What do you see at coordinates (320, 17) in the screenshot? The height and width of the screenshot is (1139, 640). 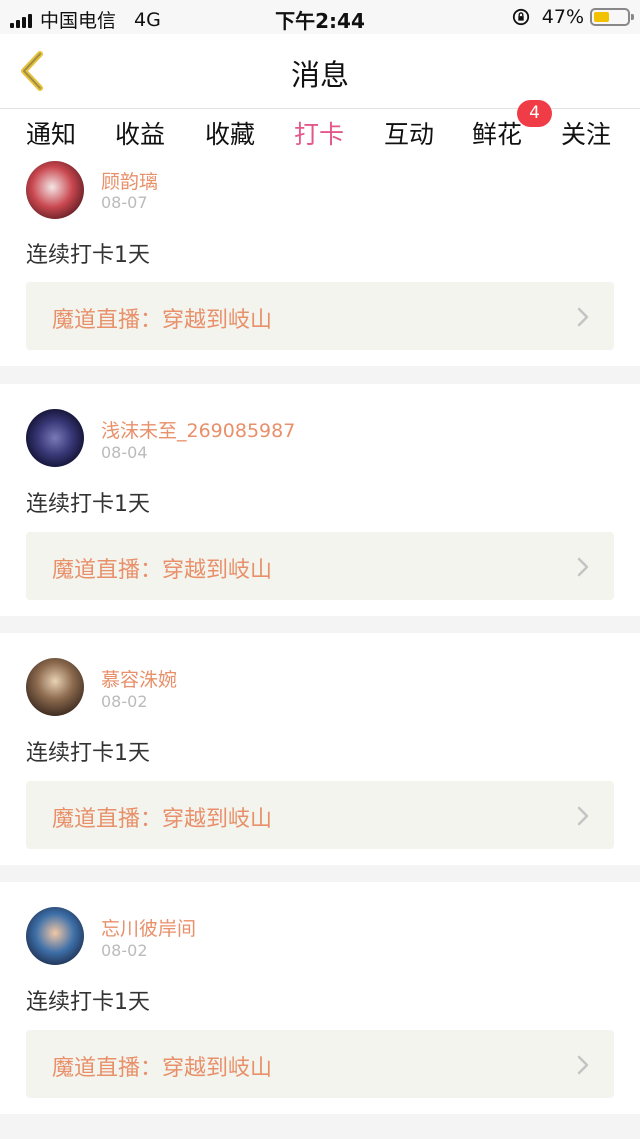 I see `status-bar: 中国电信 4G 下午2:44 47%` at bounding box center [320, 17].